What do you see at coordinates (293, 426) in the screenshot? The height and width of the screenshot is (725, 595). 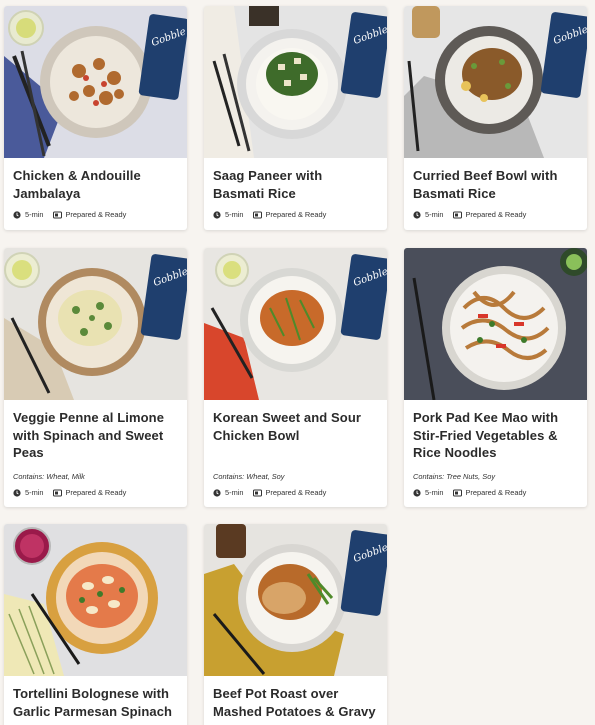 I see `meal-title: Korean Sweet and Sour Chicken Bowl` at bounding box center [293, 426].